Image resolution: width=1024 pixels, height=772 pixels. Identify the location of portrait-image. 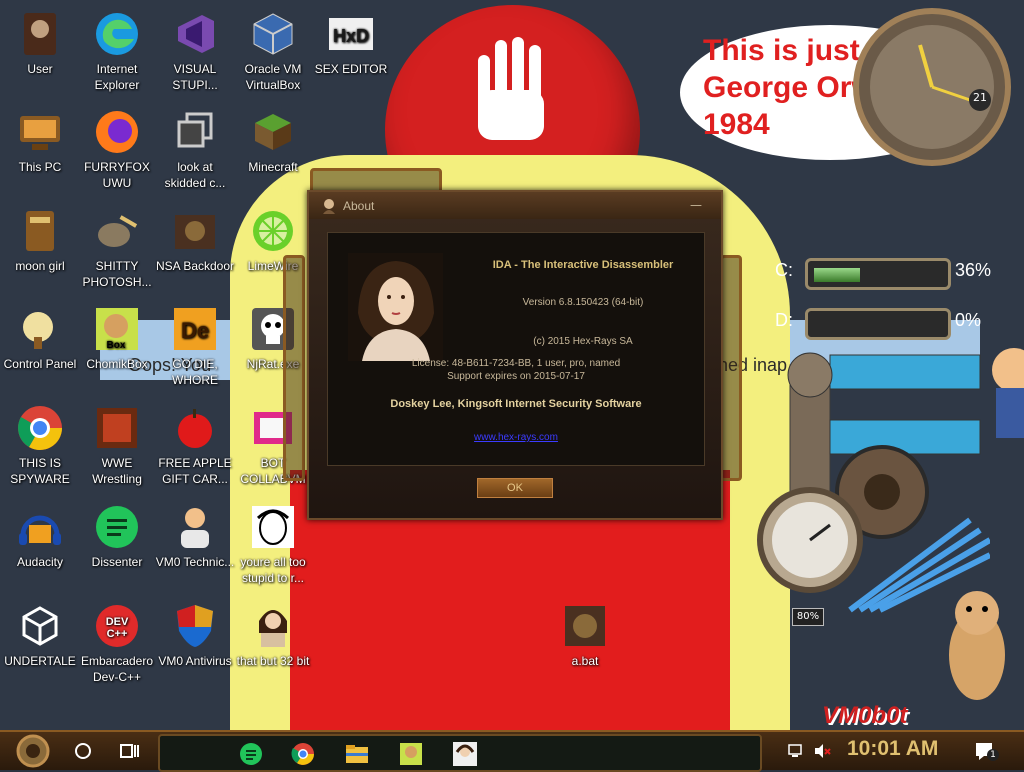
(395, 307).